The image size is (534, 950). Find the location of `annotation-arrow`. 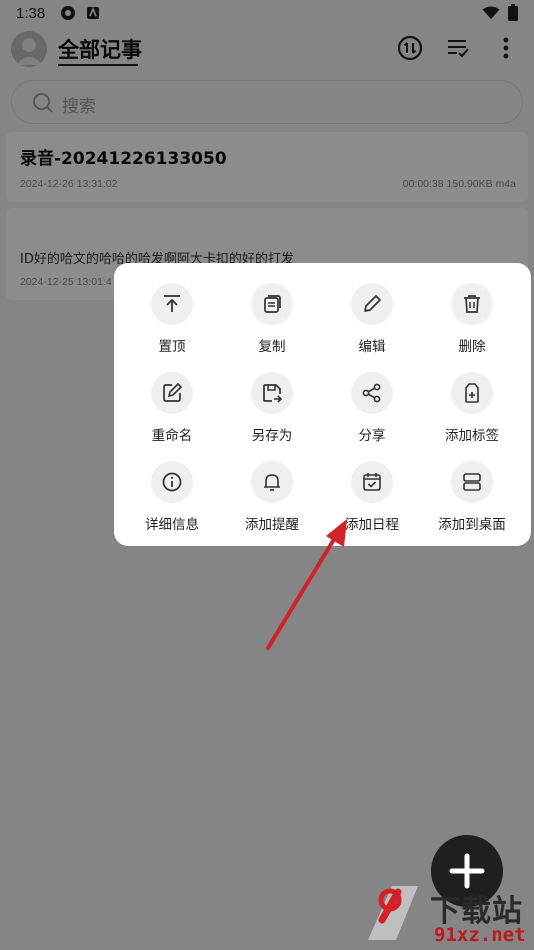

annotation-arrow is located at coordinates (306, 584).